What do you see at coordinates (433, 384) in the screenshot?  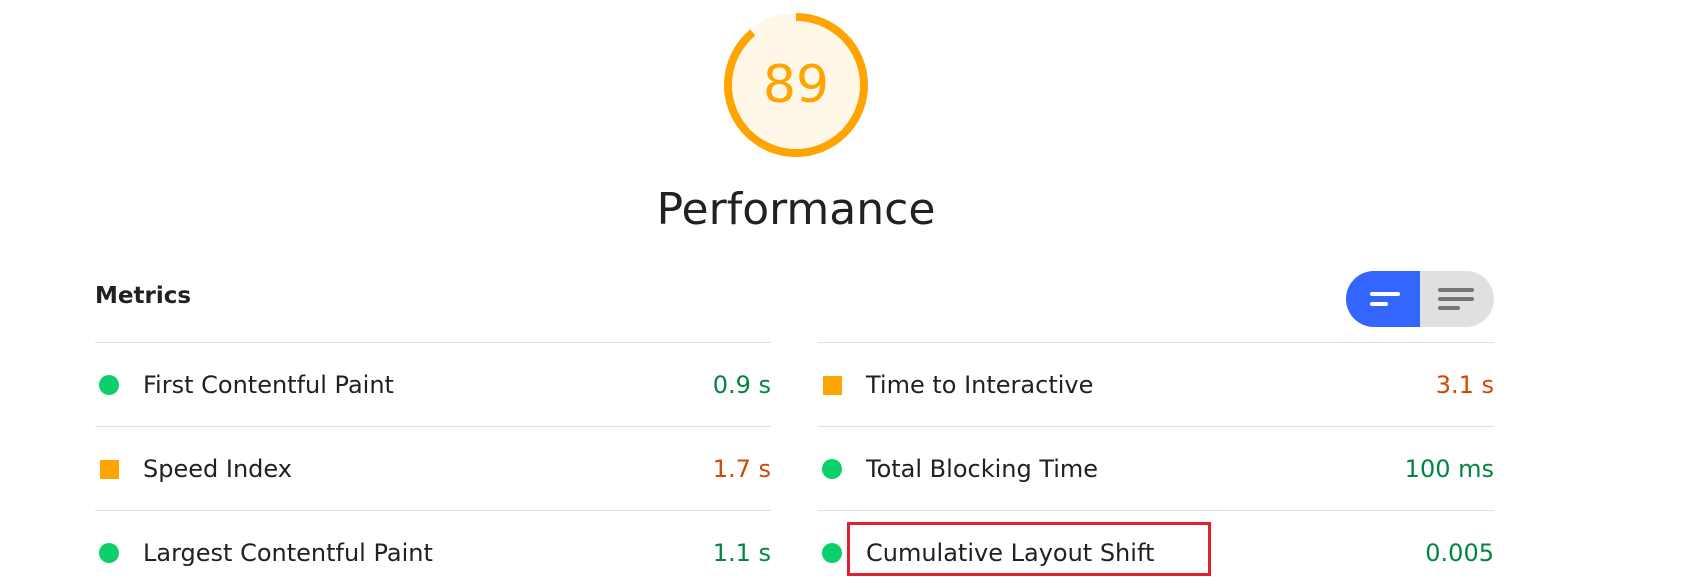 I see `metric-row-first-contentful-paint: First Contentful Paint 0.9 s` at bounding box center [433, 384].